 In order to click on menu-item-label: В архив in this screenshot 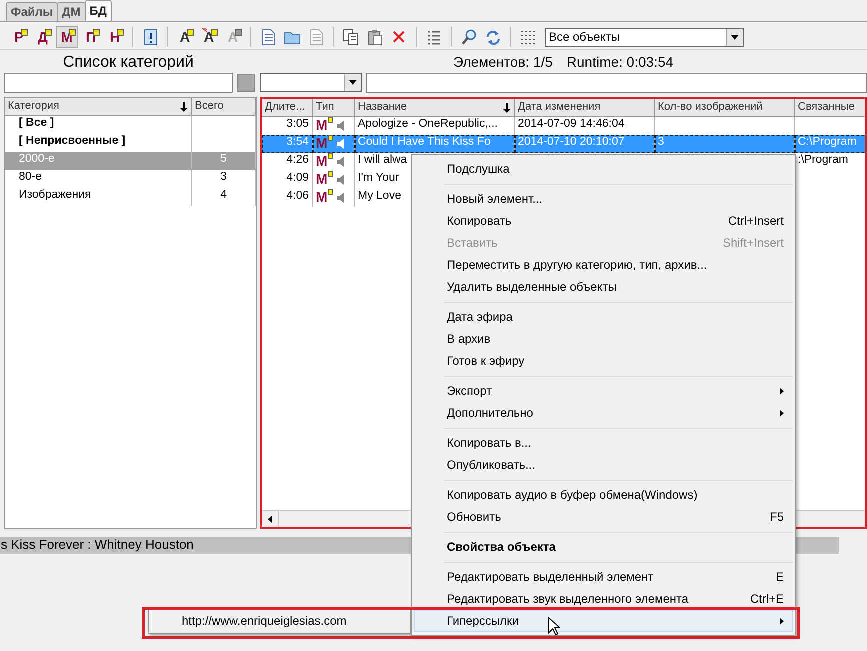, I will do `click(469, 339)`.